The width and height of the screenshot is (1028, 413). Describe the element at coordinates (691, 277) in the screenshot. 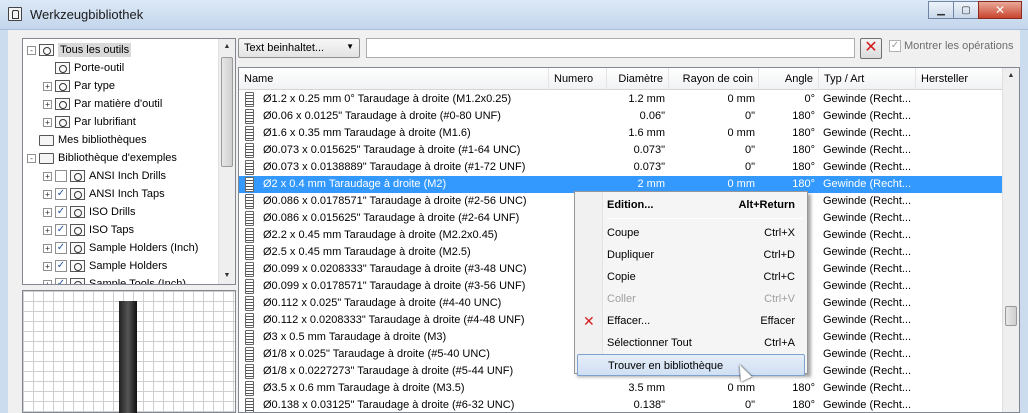

I see `menu-item: Copie Ctrl+C` at that location.